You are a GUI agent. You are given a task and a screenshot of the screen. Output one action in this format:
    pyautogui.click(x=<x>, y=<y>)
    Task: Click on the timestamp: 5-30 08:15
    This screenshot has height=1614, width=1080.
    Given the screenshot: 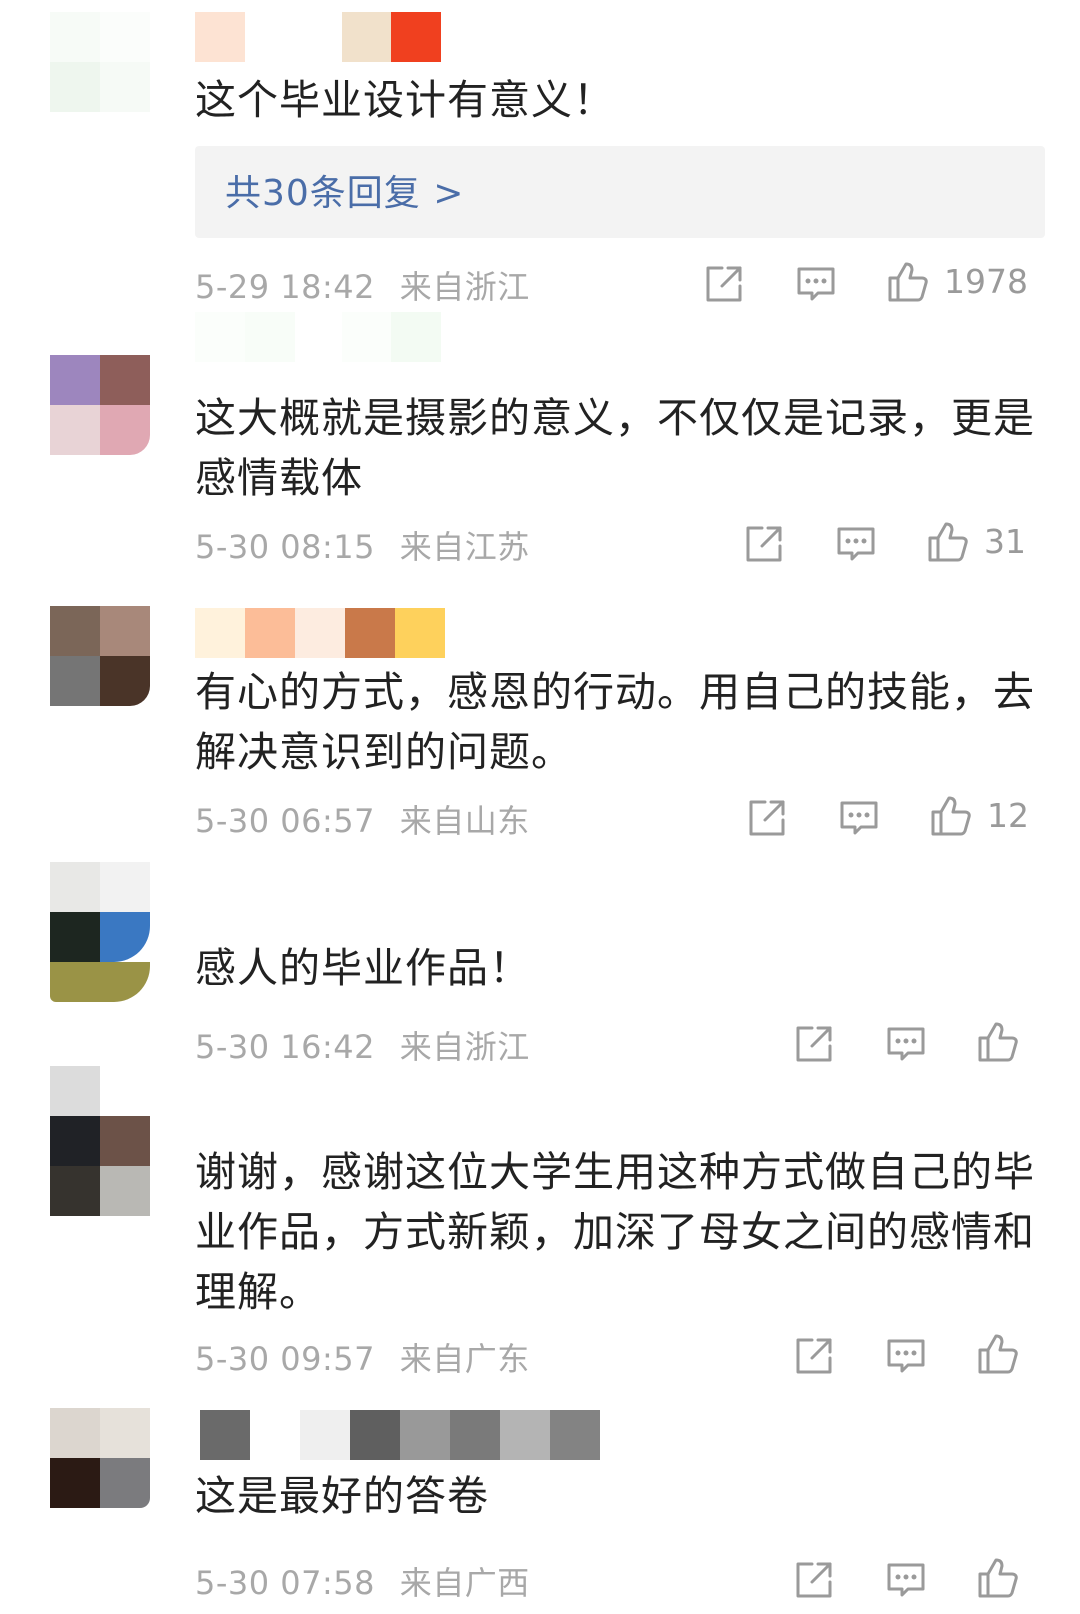 What is the action you would take?
    pyautogui.click(x=285, y=547)
    